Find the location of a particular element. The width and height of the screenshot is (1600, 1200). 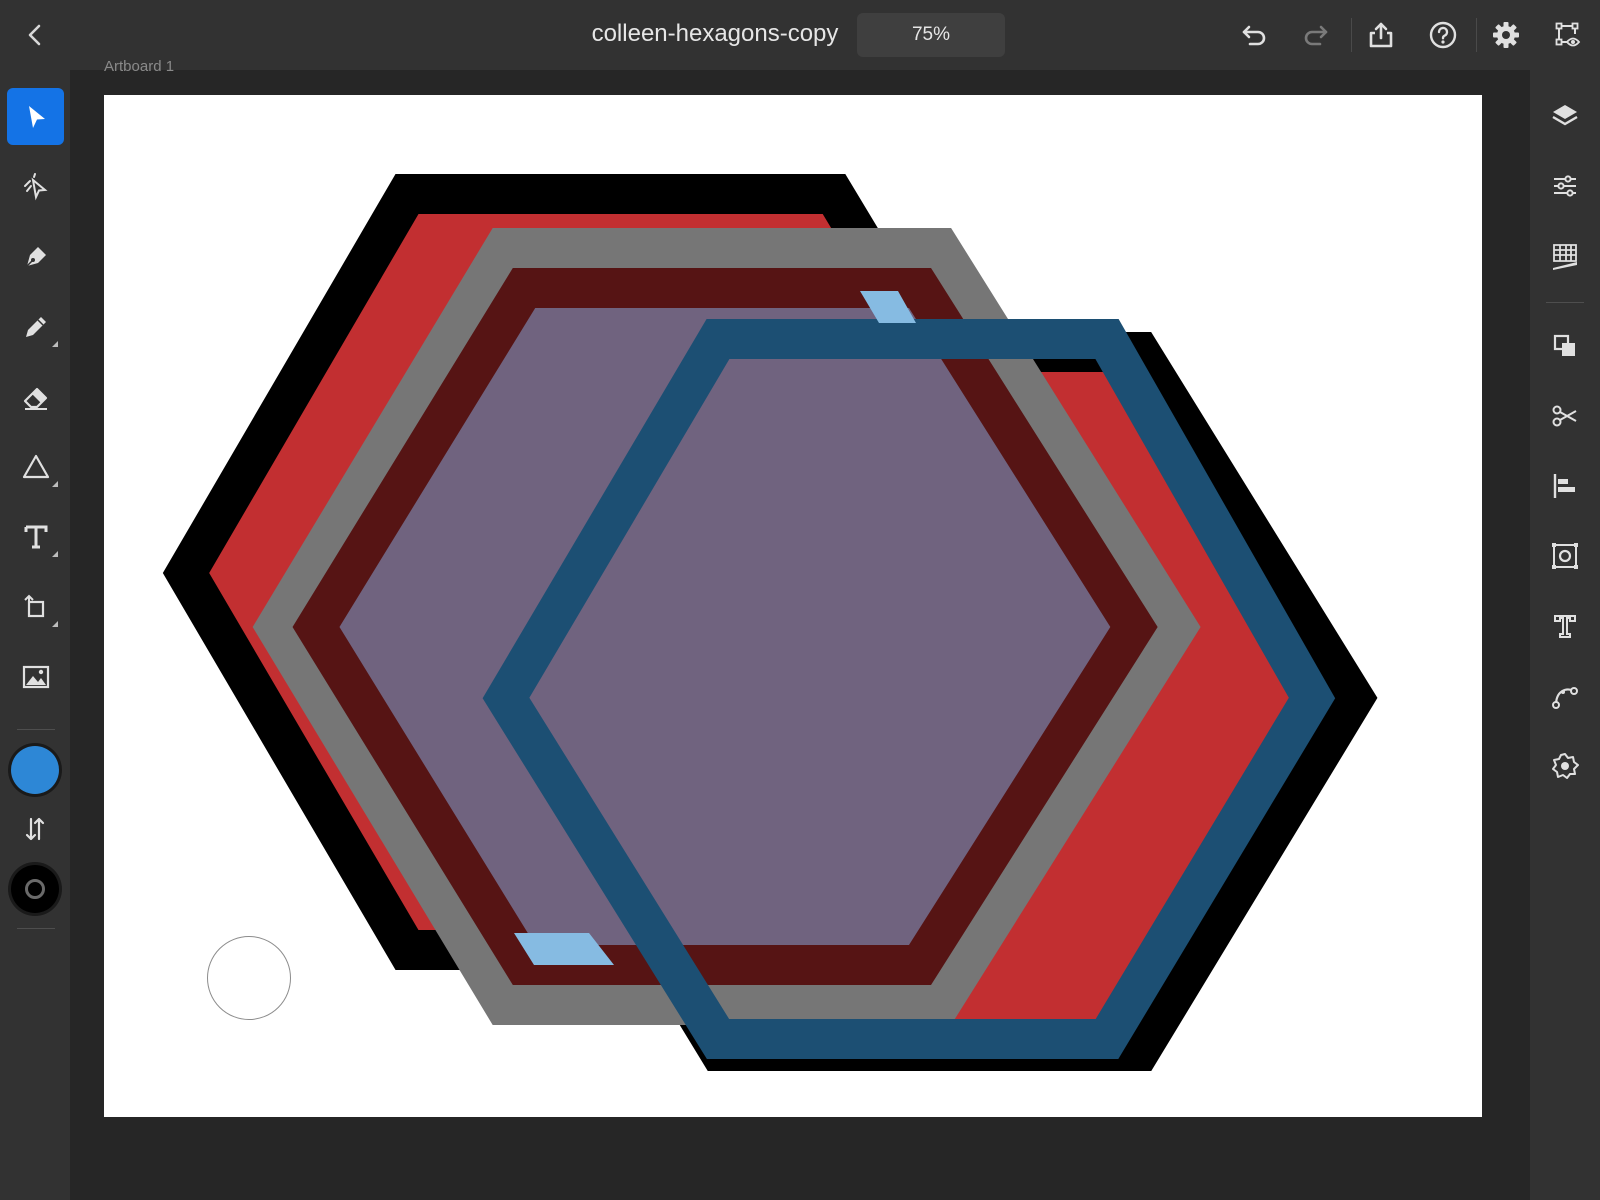

repeat-grid-button is located at coordinates (1565, 556).